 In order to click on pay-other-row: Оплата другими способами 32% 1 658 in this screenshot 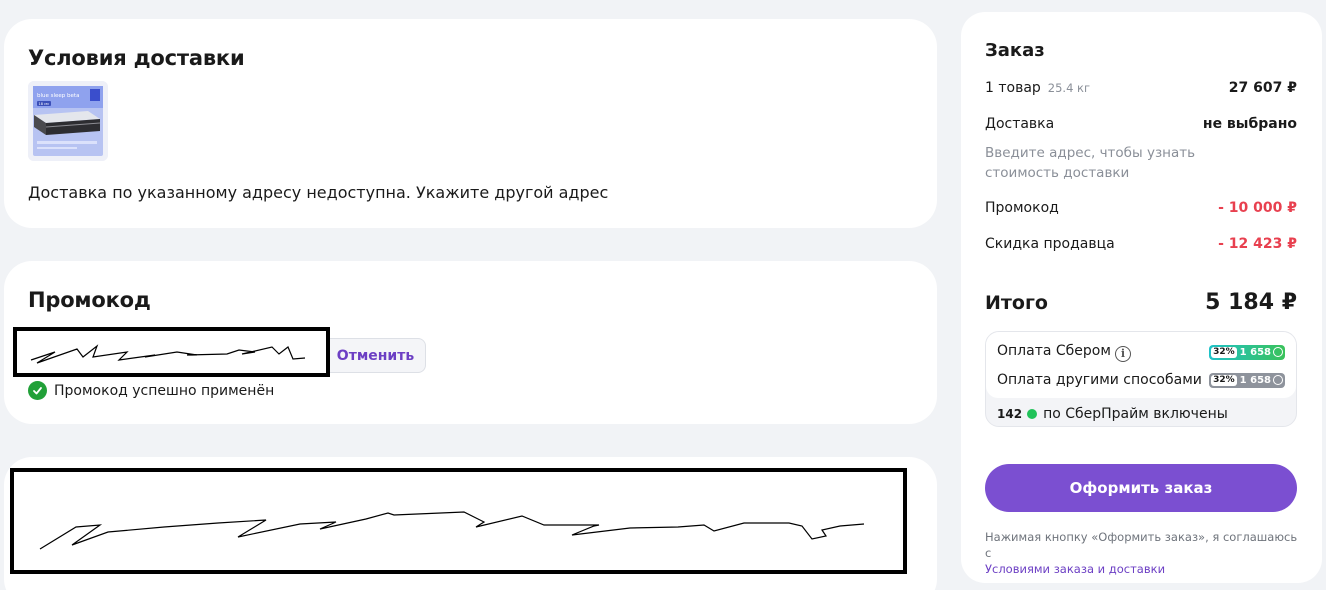, I will do `click(1141, 380)`.